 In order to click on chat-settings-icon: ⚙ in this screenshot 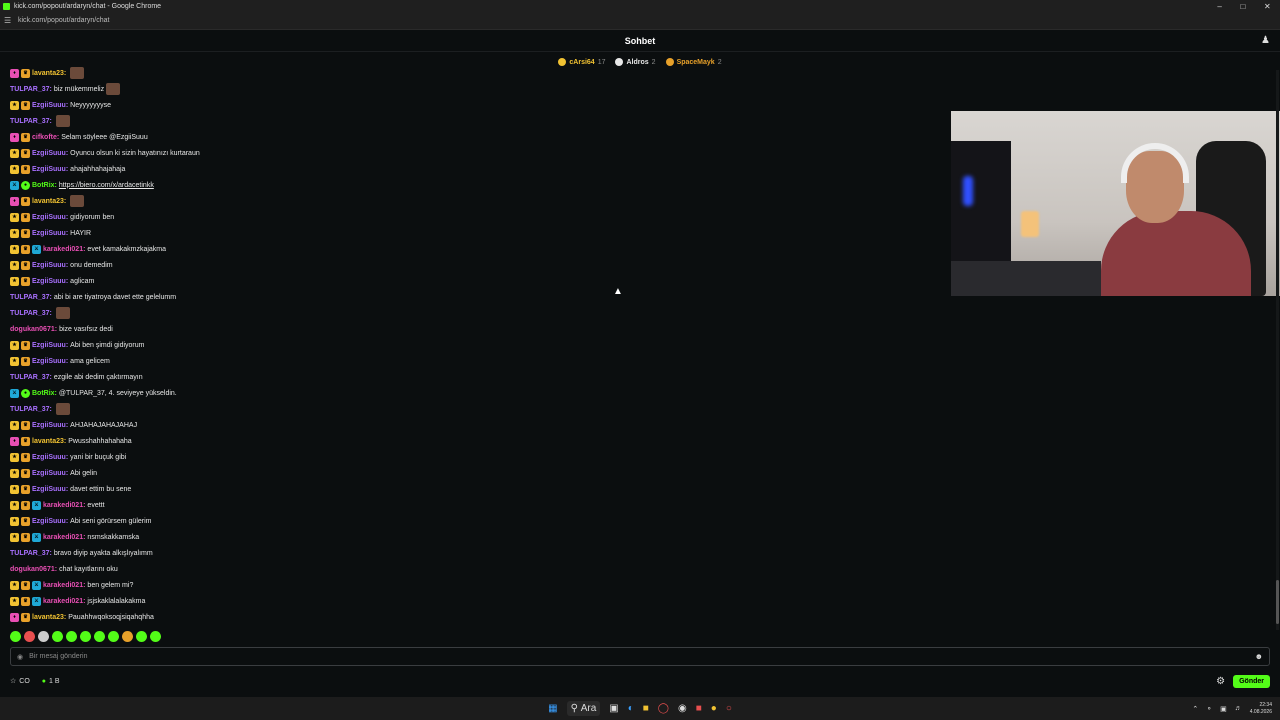, I will do `click(1220, 681)`.